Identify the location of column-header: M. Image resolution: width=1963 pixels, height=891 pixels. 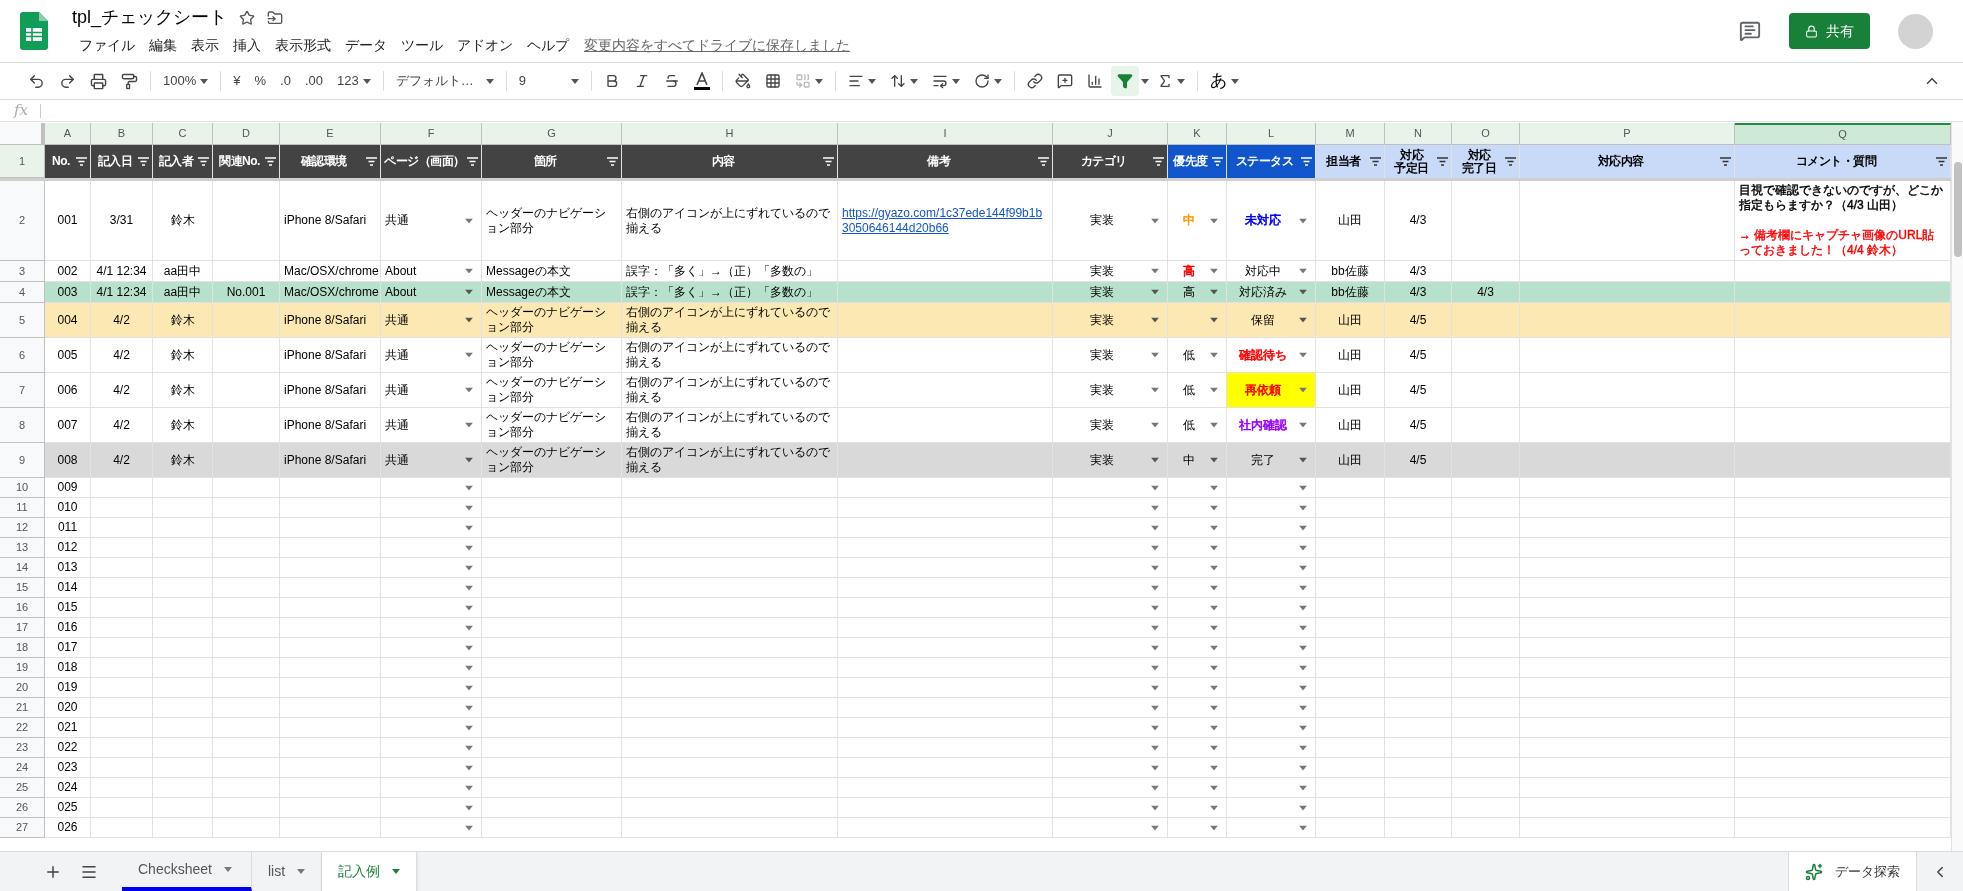
(1350, 134).